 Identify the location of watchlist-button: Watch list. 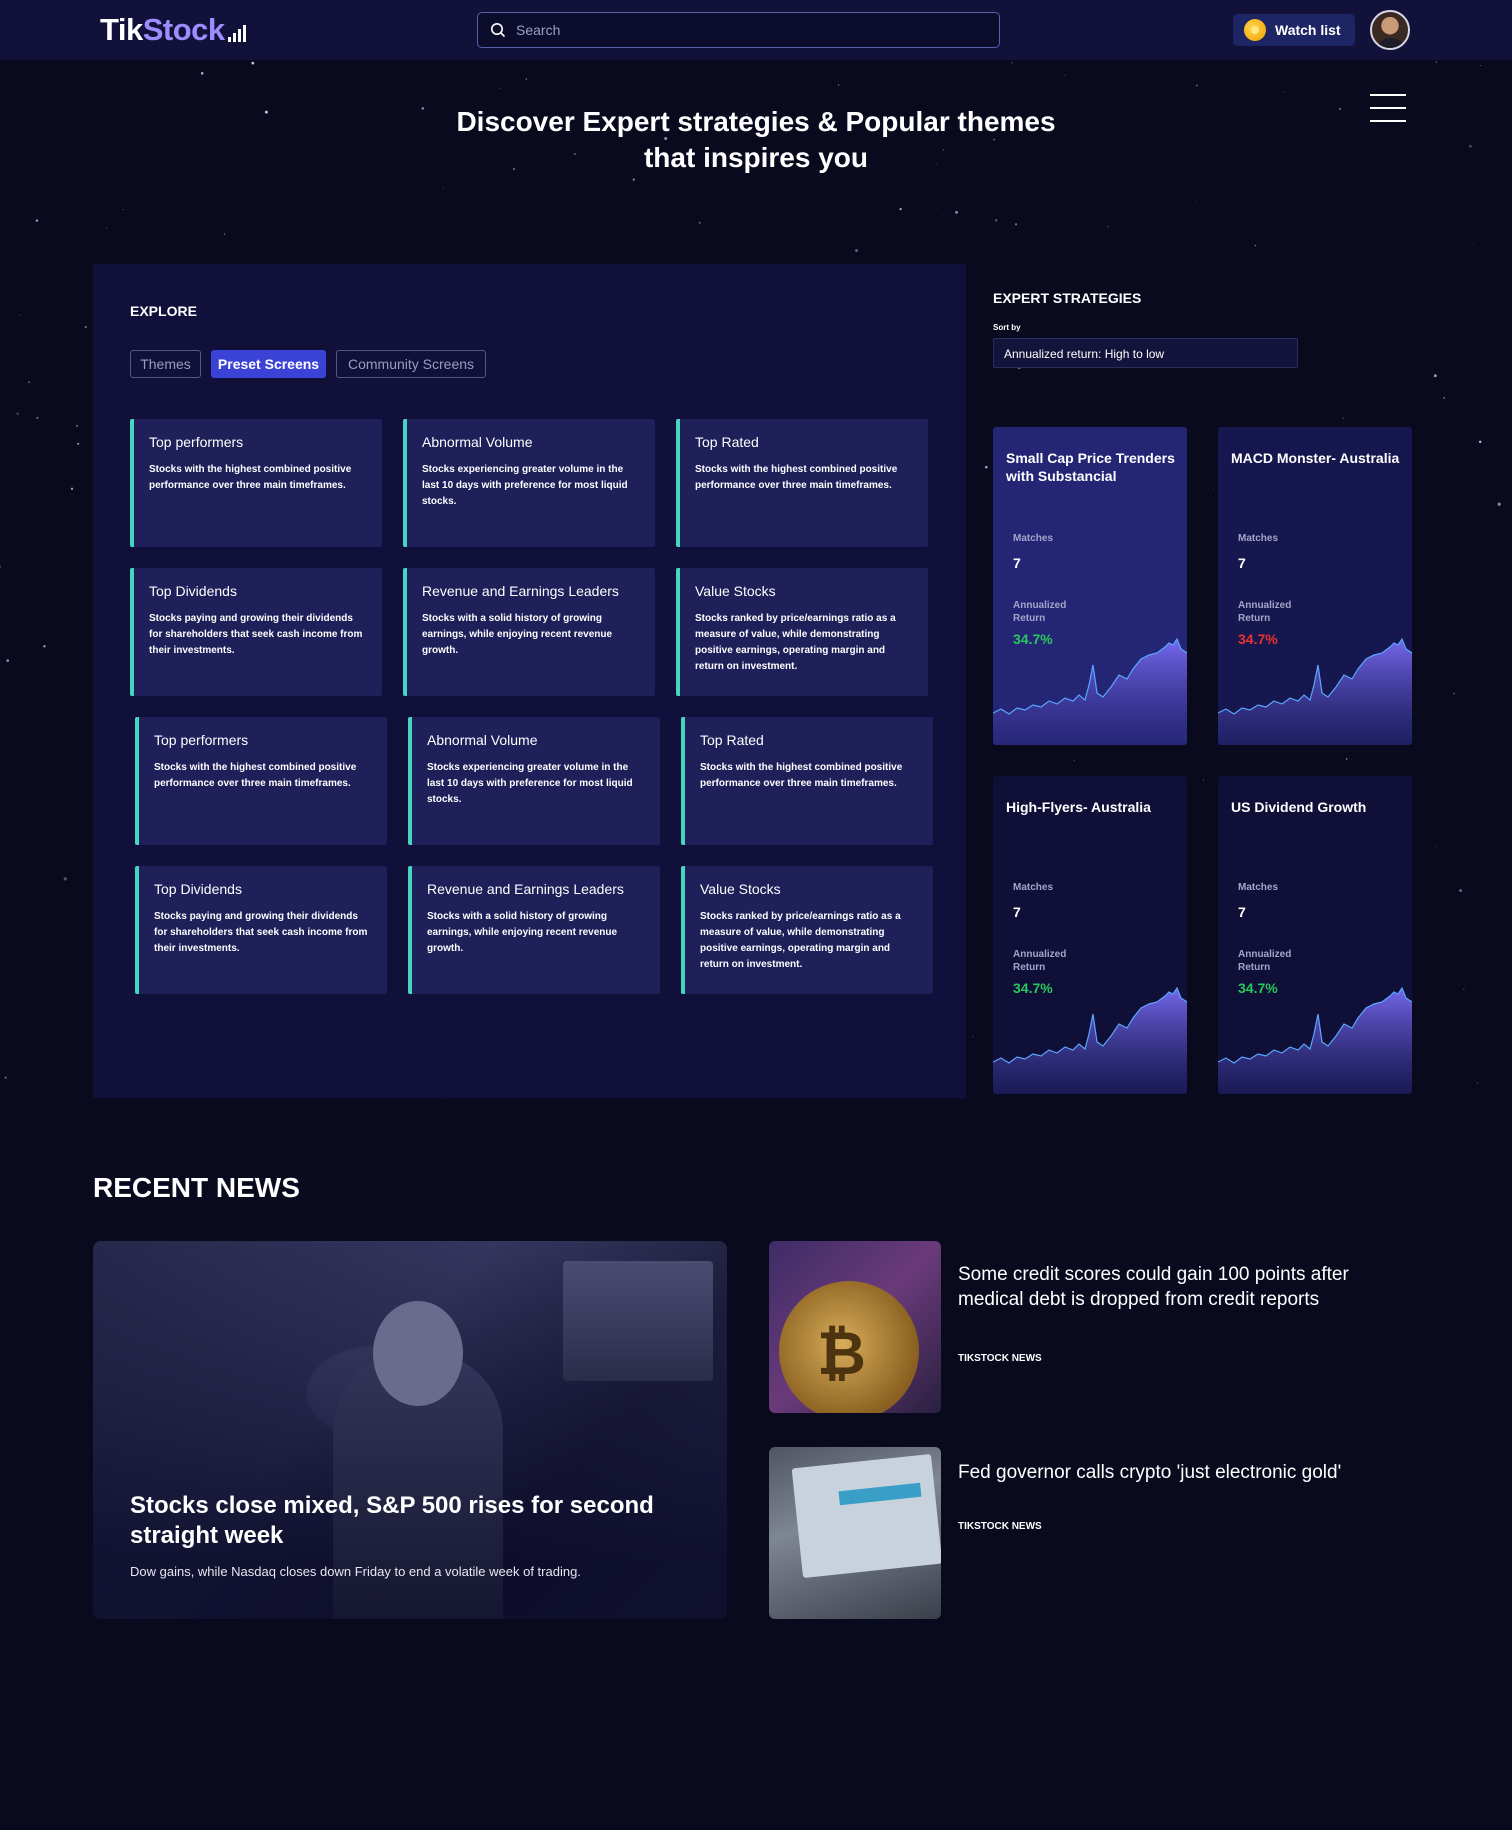
(1294, 30).